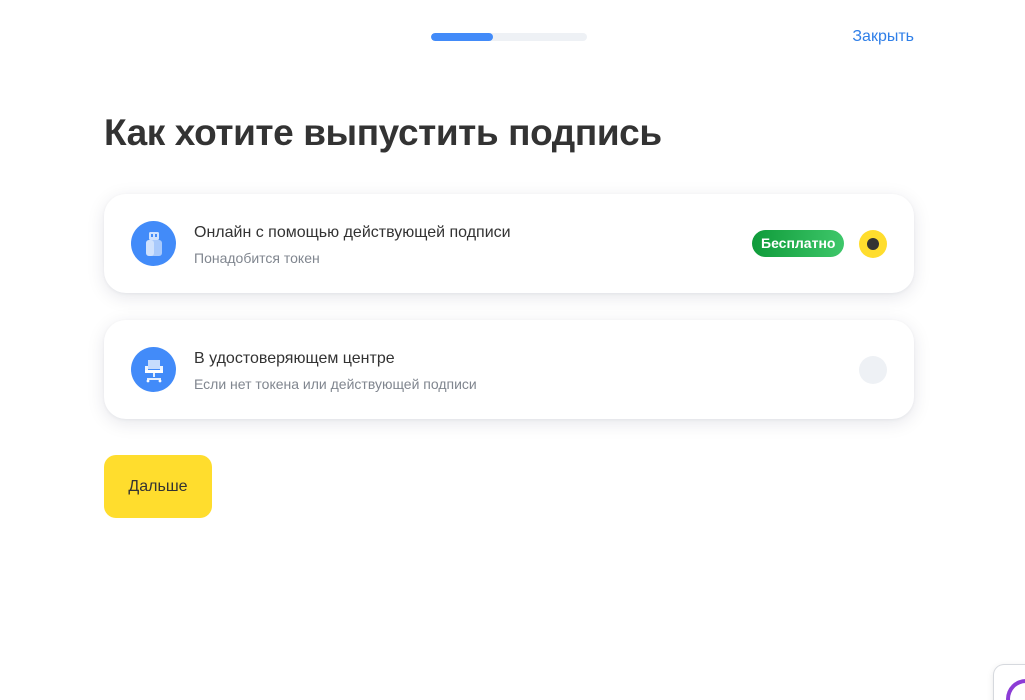 This screenshot has width=1025, height=700. What do you see at coordinates (294, 358) in the screenshot?
I see `option-title: В удостоверяющем центре` at bounding box center [294, 358].